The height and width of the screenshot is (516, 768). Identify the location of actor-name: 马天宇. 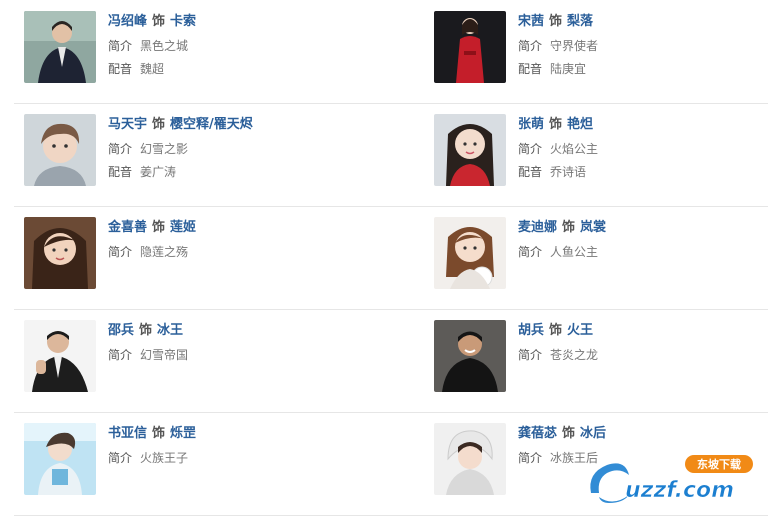
(127, 124).